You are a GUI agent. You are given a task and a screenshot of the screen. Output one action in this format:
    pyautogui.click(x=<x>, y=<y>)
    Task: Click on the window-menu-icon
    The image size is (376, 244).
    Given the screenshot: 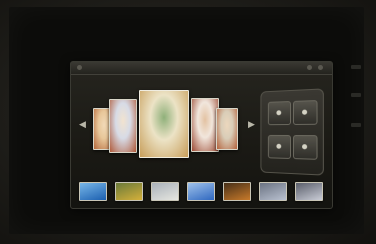 What is the action you would take?
    pyautogui.click(x=79, y=67)
    